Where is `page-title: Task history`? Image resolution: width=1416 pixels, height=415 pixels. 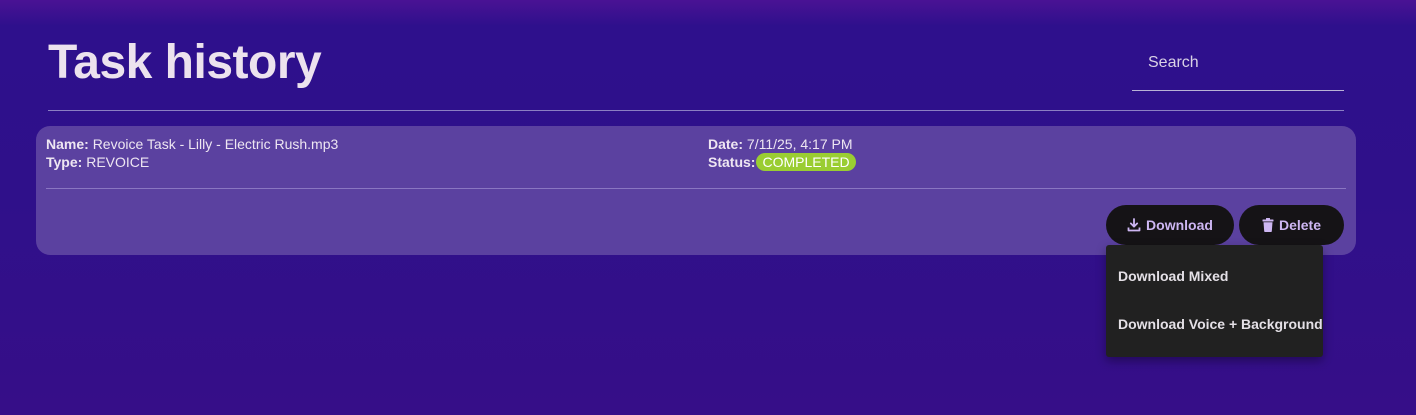 page-title: Task history is located at coordinates (185, 62).